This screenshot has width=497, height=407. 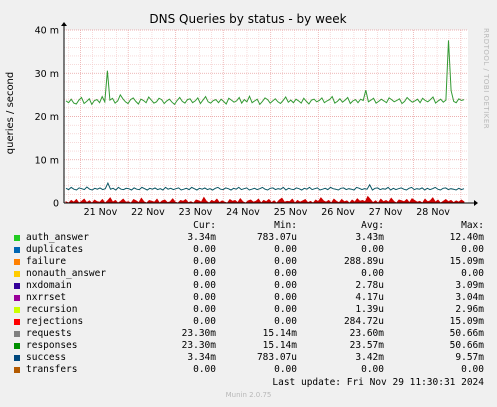 I want to click on header-max: Max:, so click(x=472, y=225).